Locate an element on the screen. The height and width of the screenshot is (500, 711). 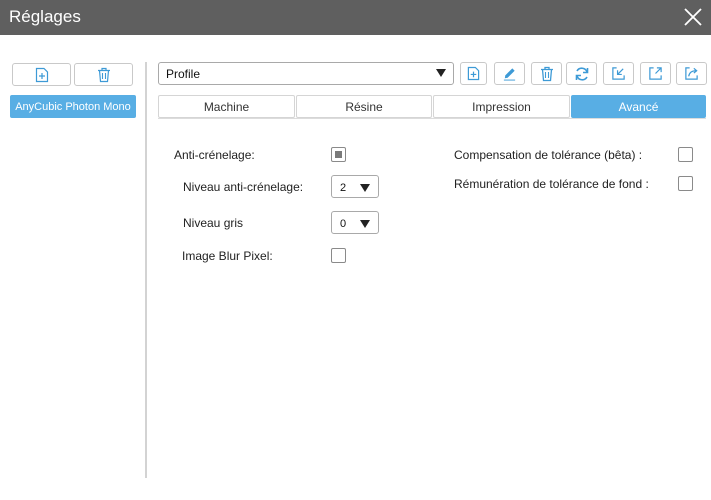
gray-level-select: 0 is located at coordinates (355, 222).